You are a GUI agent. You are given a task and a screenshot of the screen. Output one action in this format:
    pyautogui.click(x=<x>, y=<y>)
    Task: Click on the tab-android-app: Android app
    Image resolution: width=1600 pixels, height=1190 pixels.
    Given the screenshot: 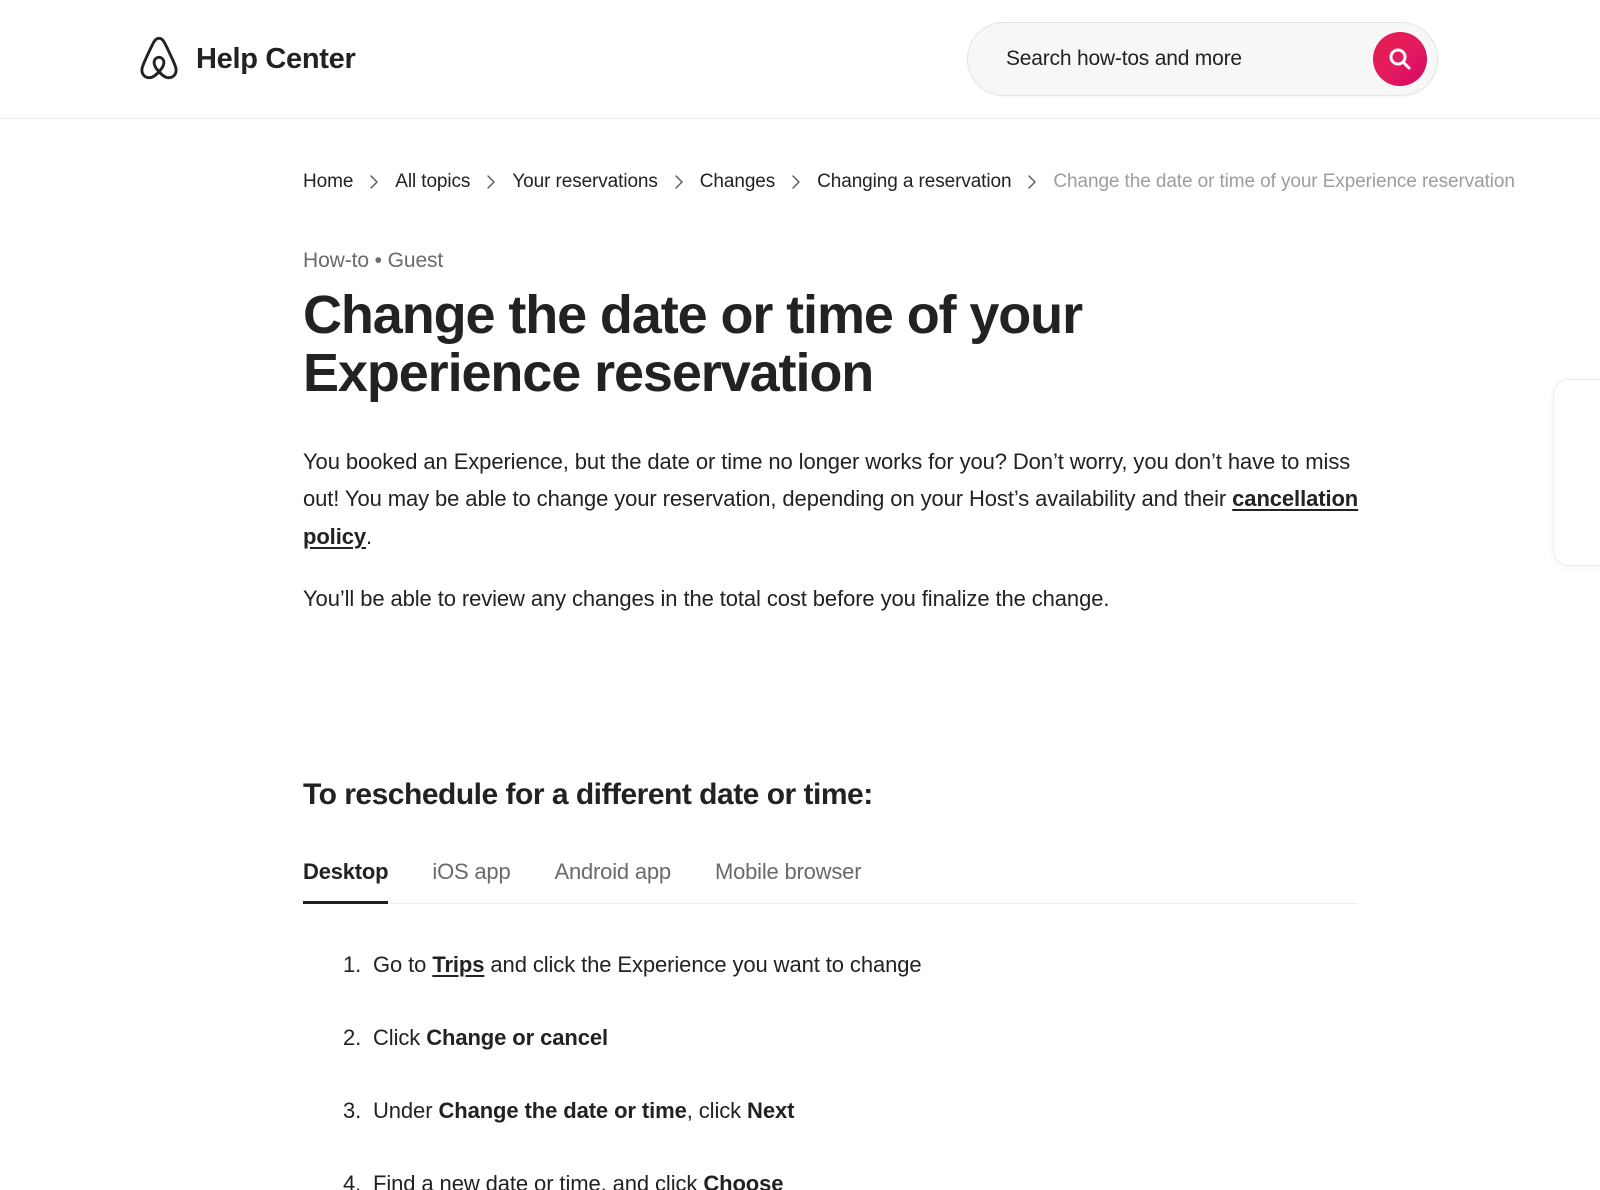 What is the action you would take?
    pyautogui.click(x=613, y=881)
    